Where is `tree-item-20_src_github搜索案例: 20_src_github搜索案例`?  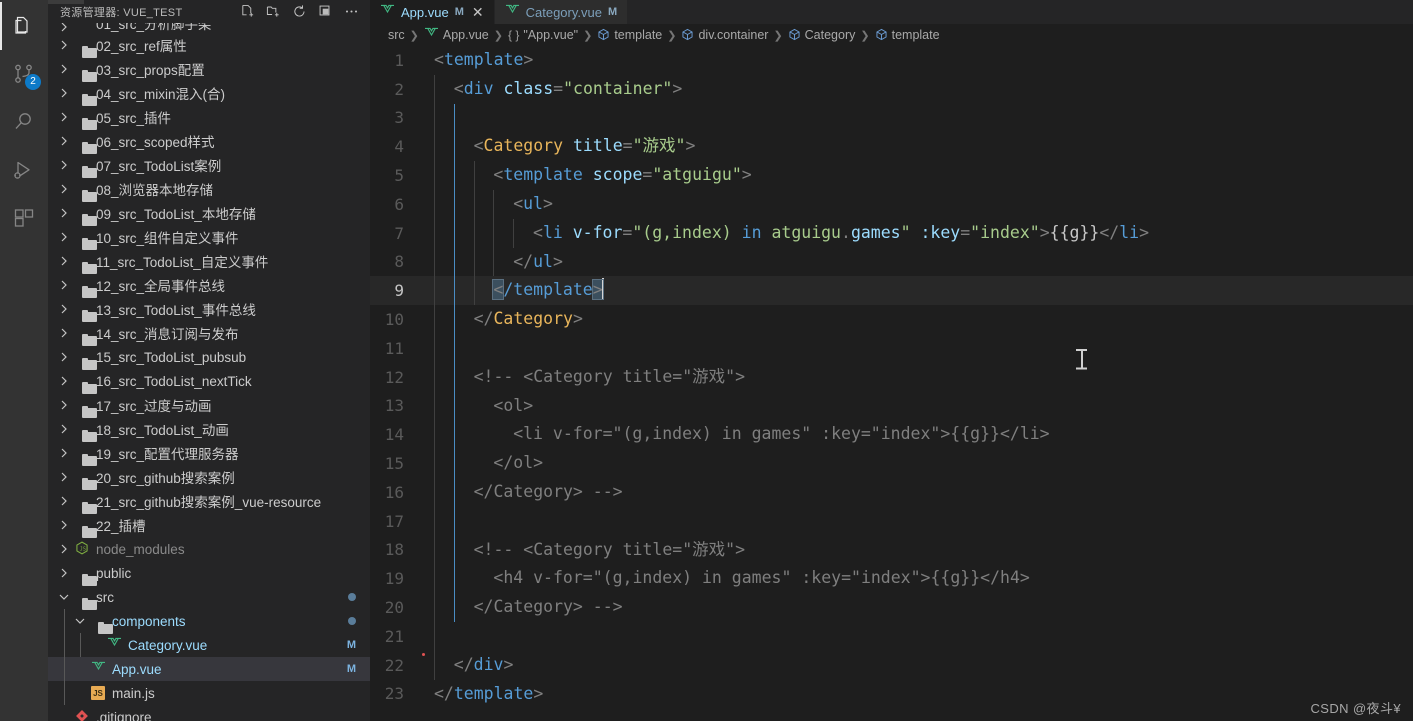
tree-item-20_src_github搜索案例: 20_src_github搜索案例 is located at coordinates (209, 477).